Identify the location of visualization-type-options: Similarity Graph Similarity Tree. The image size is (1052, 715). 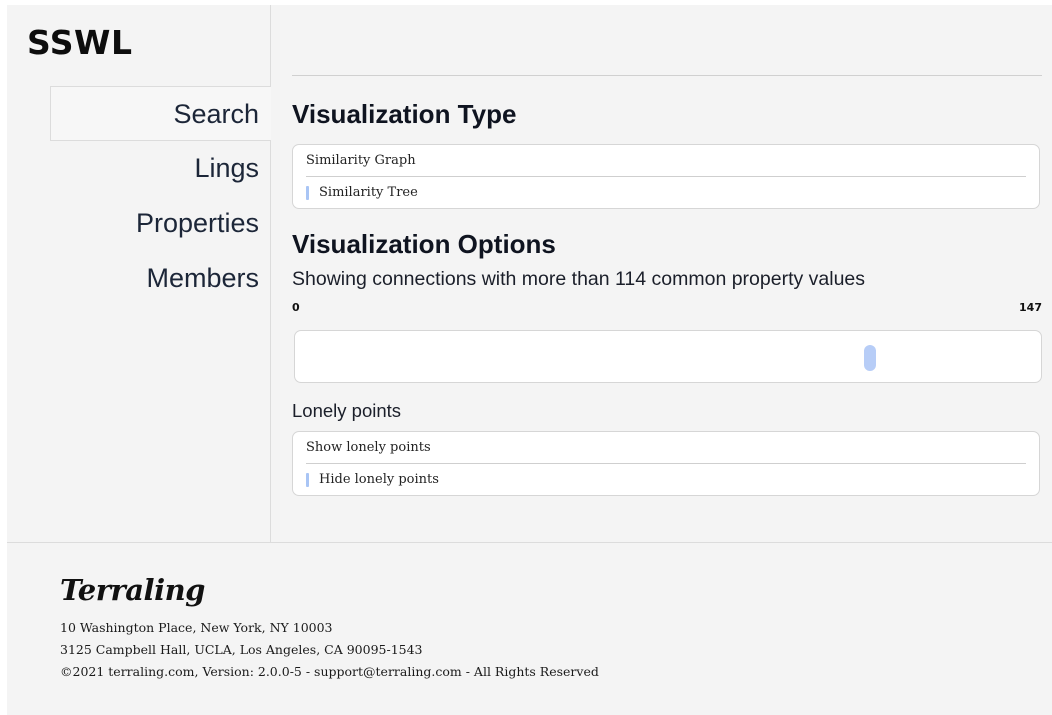
(666, 176).